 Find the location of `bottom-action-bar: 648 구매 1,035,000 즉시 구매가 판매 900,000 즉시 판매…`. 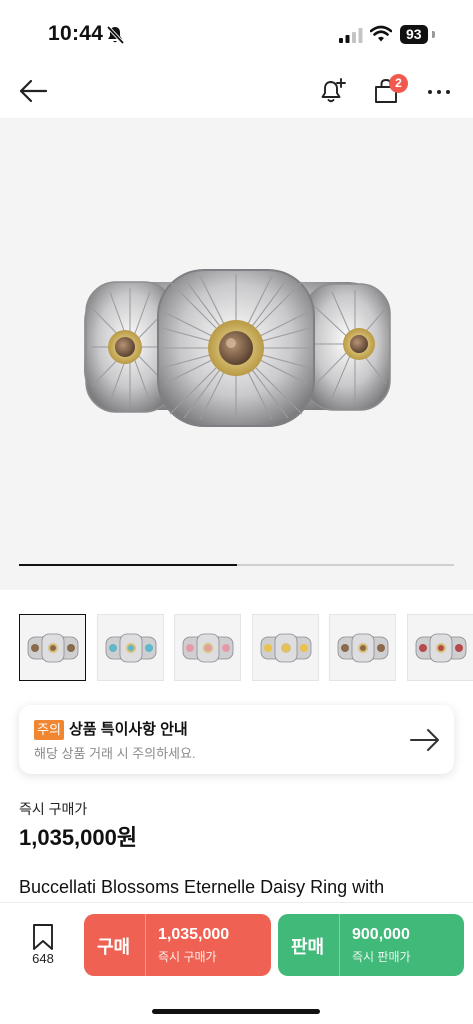

bottom-action-bar: 648 구매 1,035,000 즉시 구매가 판매 900,000 즉시 판매… is located at coordinates (236, 963).